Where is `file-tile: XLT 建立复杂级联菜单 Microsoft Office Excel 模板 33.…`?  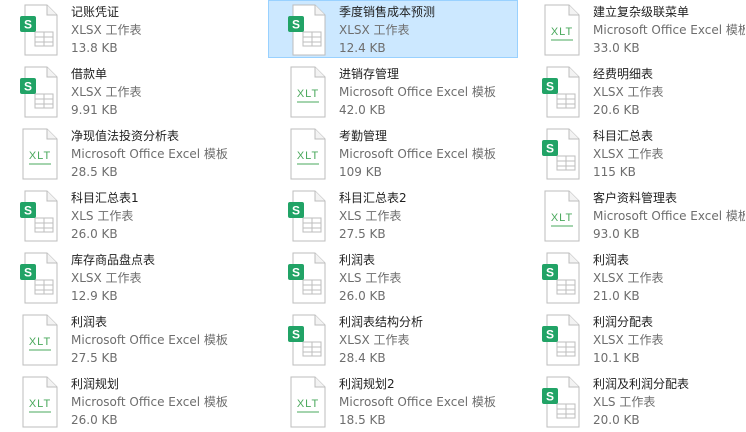 file-tile: XLT 建立复杂级联菜单 Microsoft Office Excel 模板 33.… is located at coordinates (634, 29).